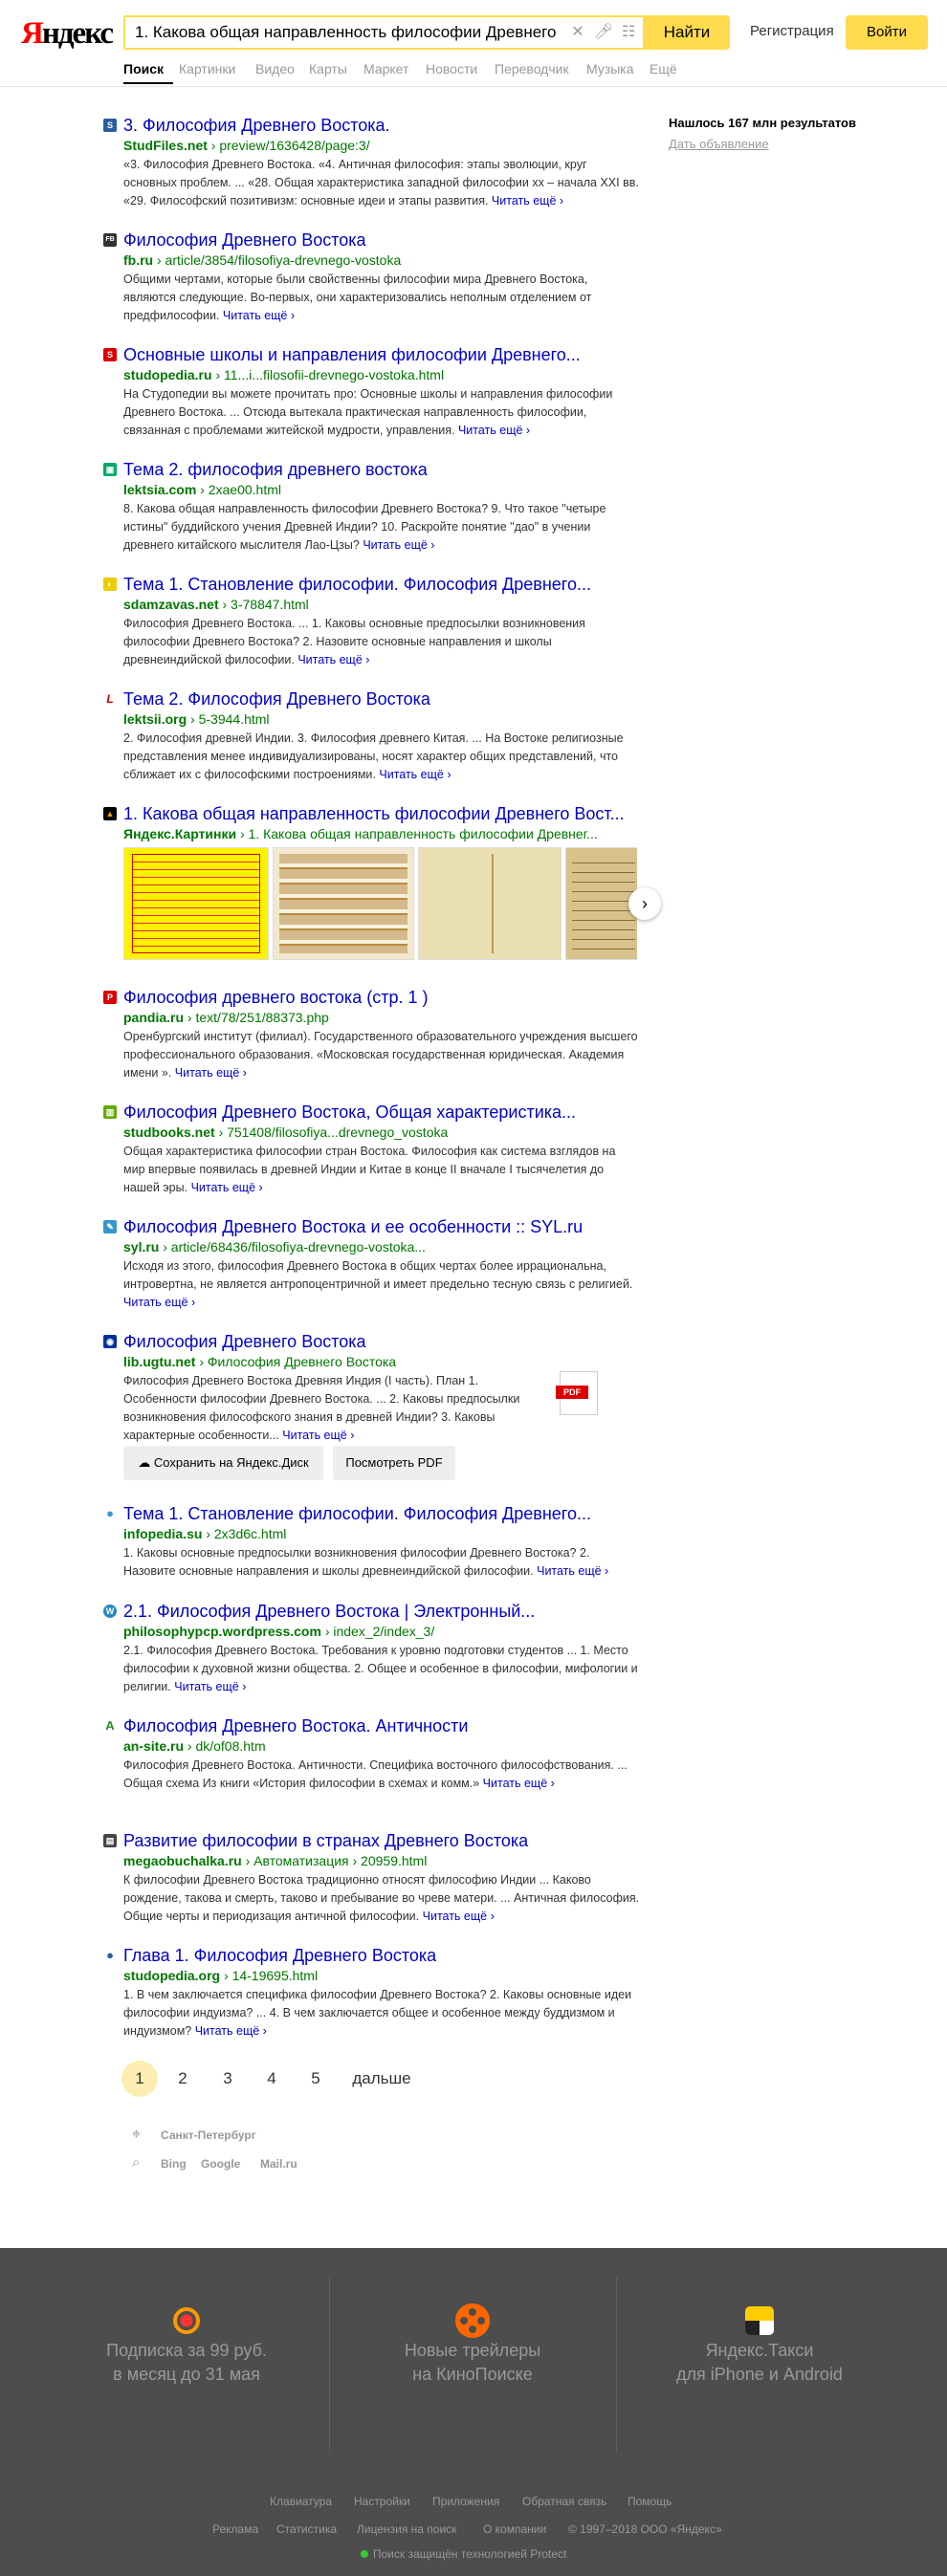 This screenshot has width=947, height=2576. Describe the element at coordinates (564, 2501) in the screenshot. I see `footer-link-feedback: Обратная связь` at that location.